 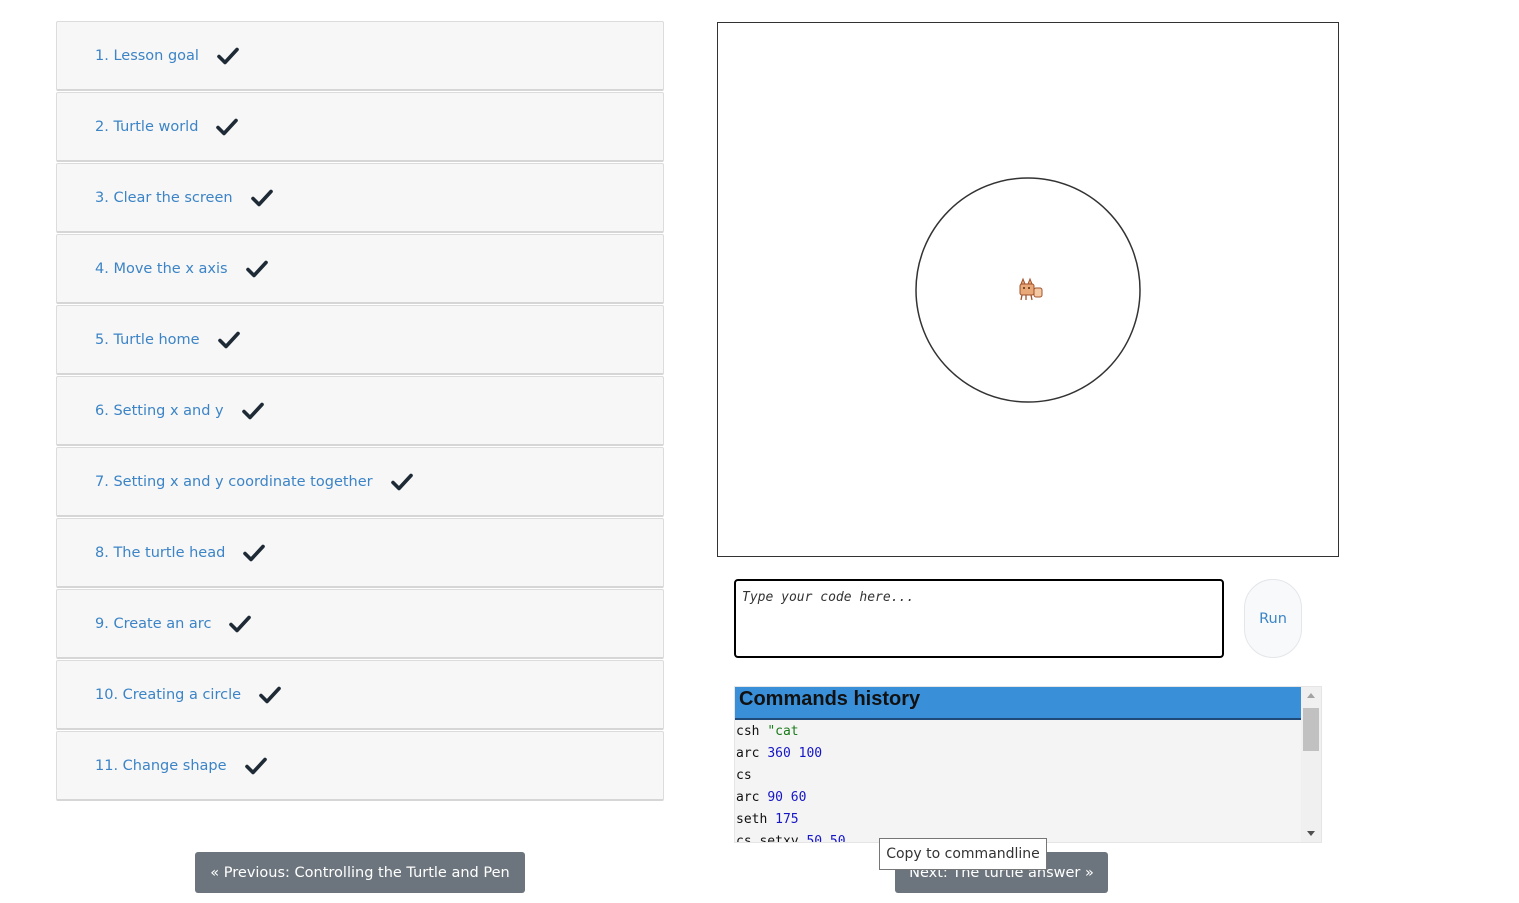 What do you see at coordinates (360, 56) in the screenshot?
I see `lesson-item: 1. Lesson goal` at bounding box center [360, 56].